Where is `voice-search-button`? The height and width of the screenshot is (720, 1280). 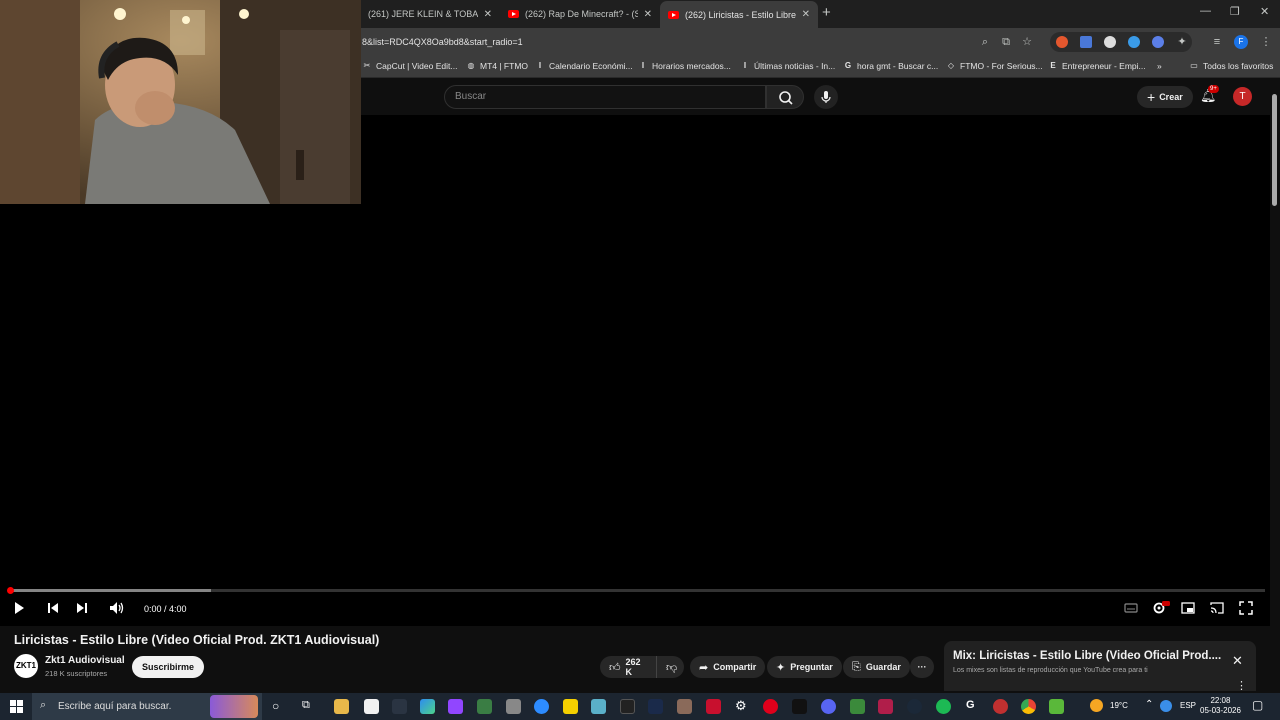 voice-search-button is located at coordinates (826, 97).